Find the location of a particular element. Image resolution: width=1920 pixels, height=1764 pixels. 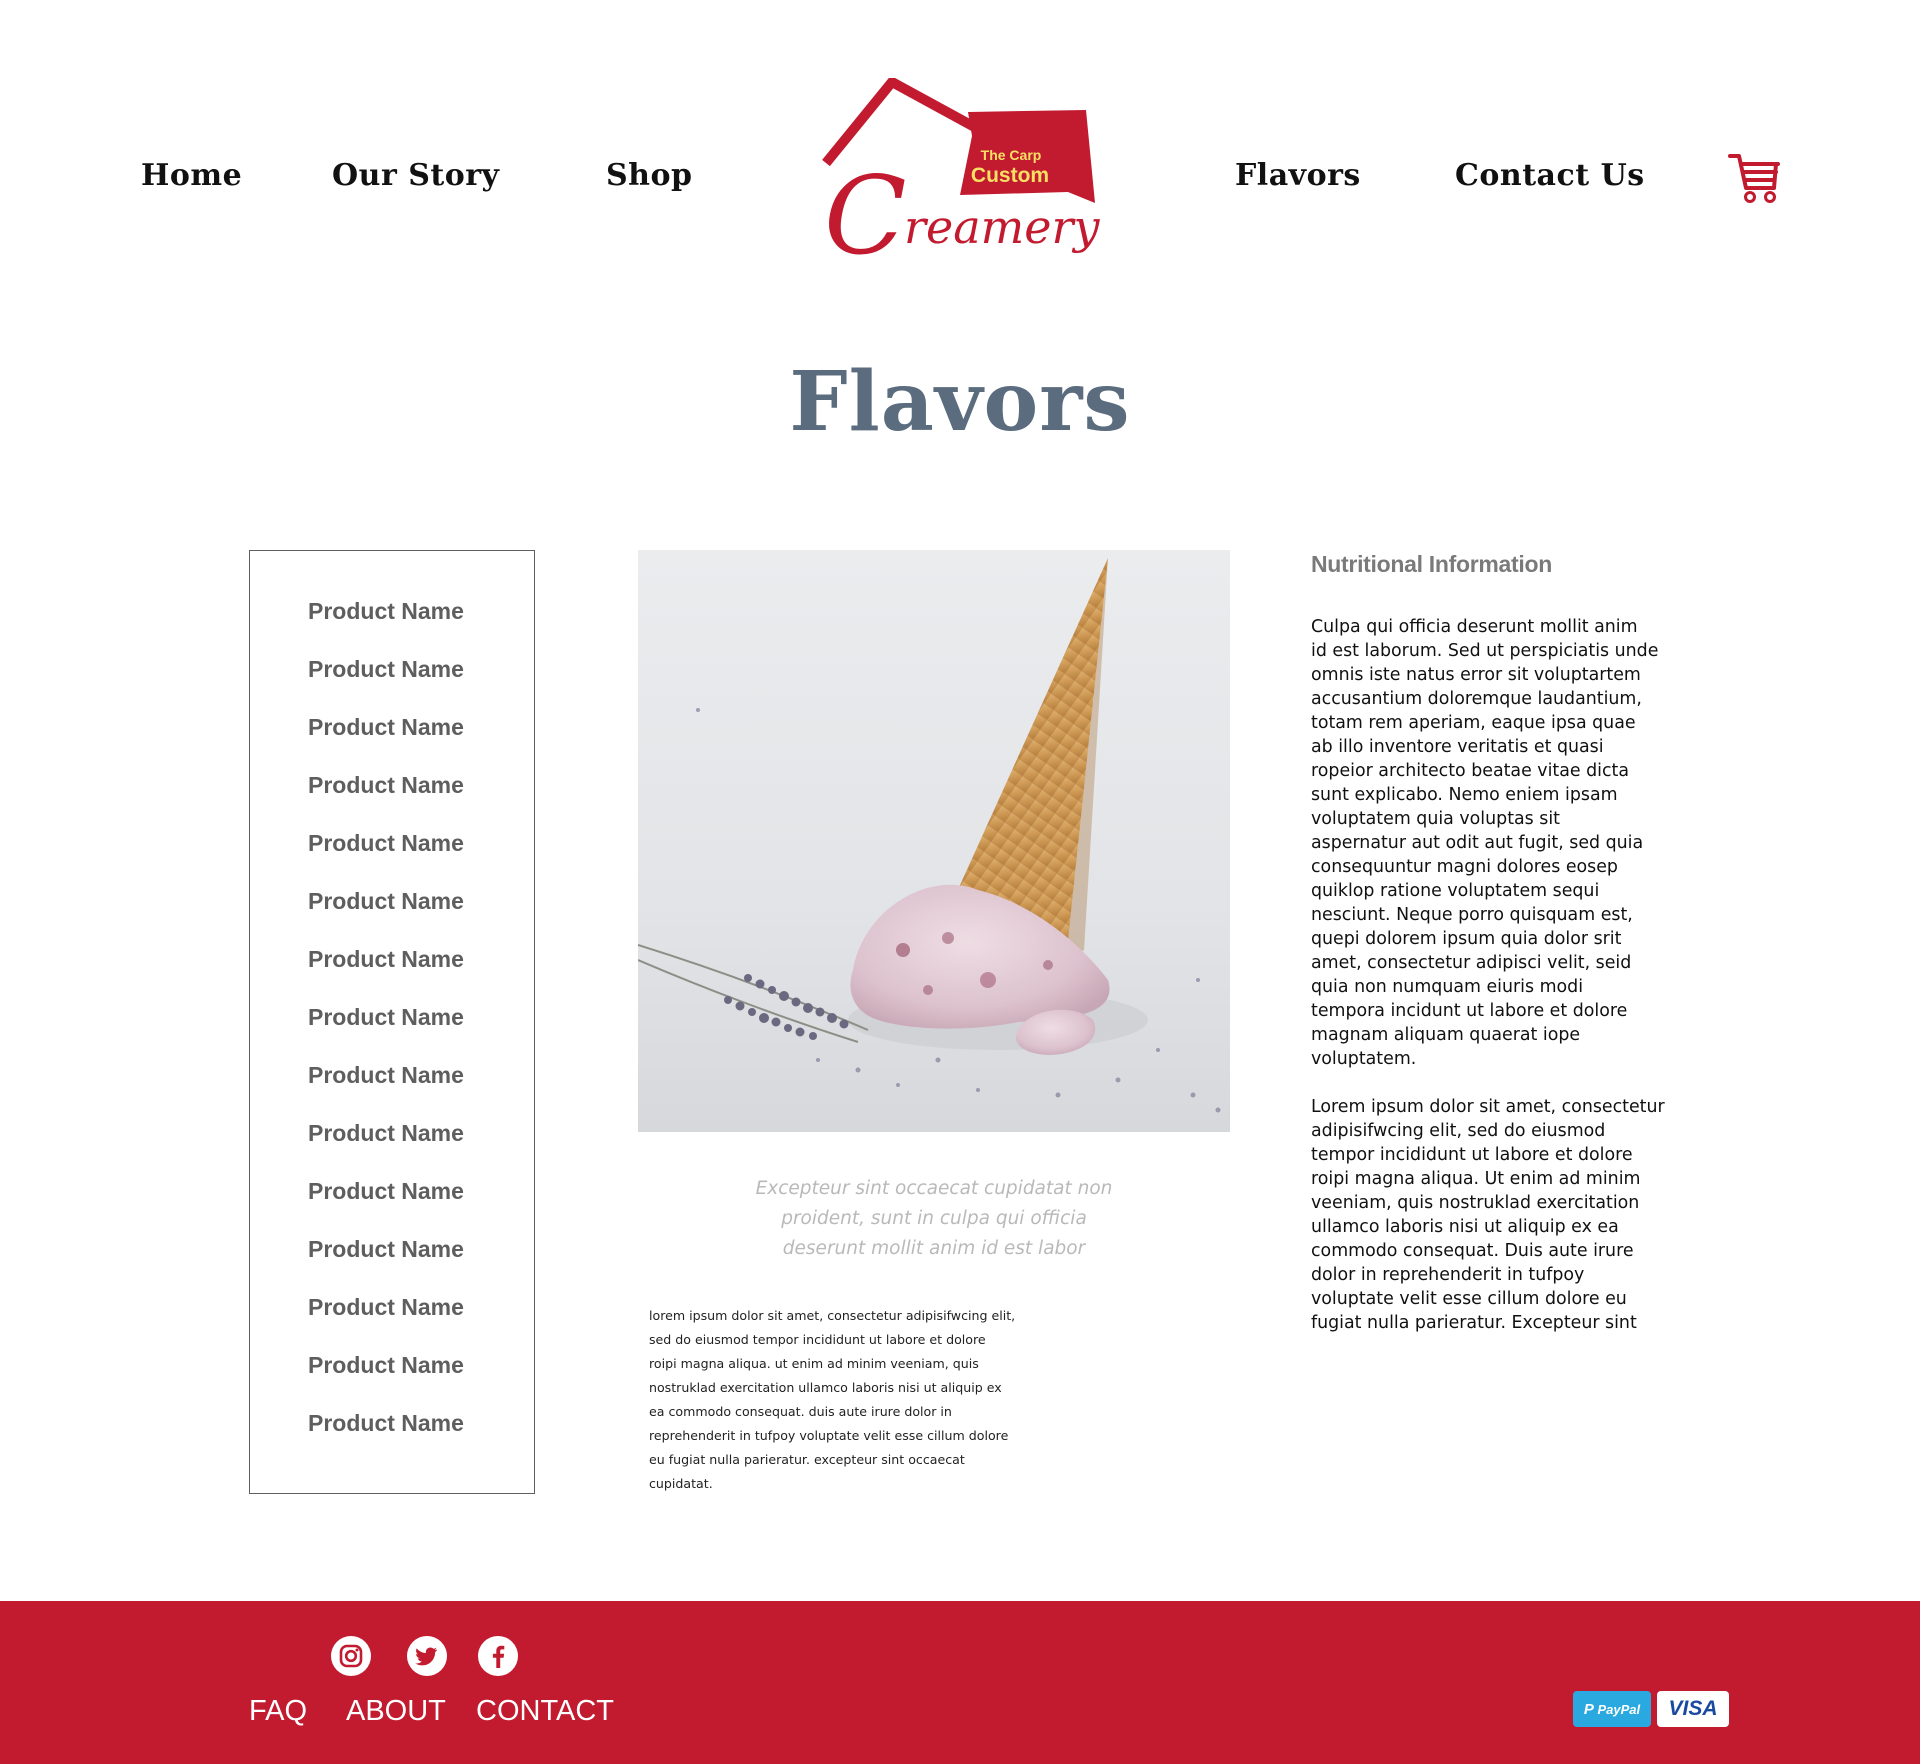

nutrition-line: quia non numquam eiuris modi is located at coordinates (1447, 987).